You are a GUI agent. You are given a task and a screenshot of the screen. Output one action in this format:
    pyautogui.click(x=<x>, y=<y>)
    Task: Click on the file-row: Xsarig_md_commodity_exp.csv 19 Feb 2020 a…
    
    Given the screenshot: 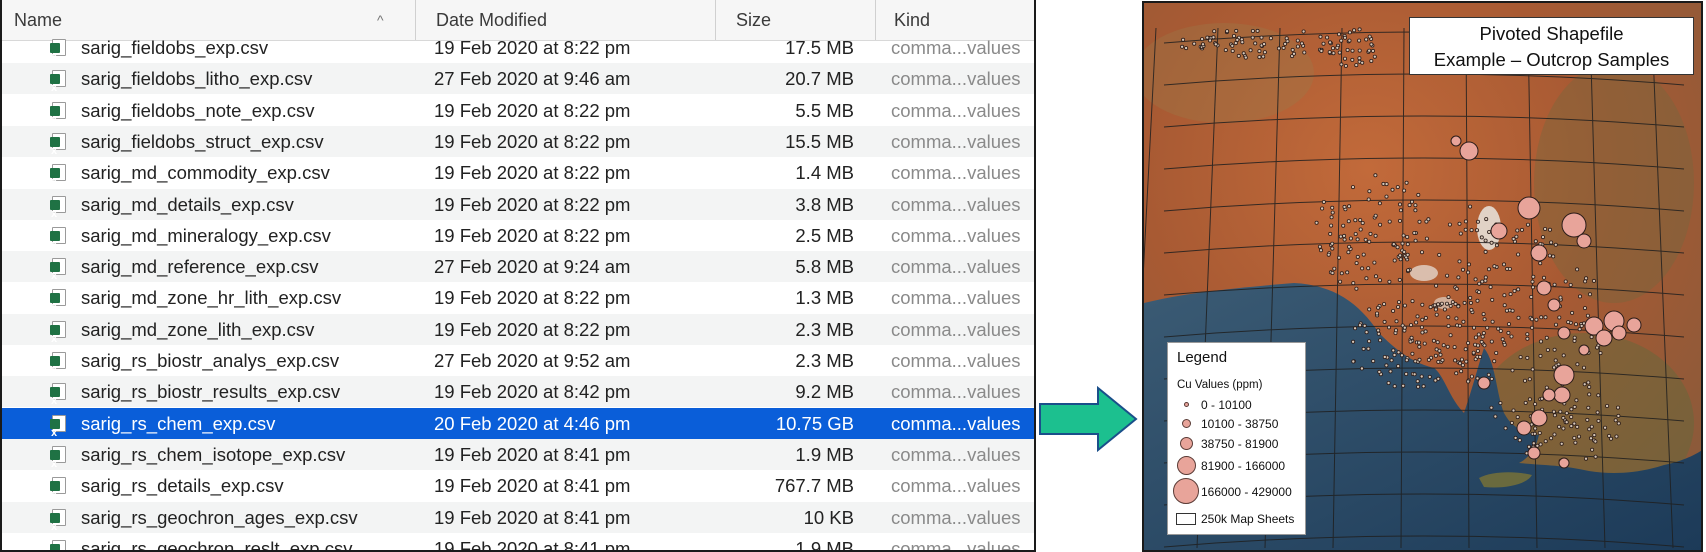 What is the action you would take?
    pyautogui.click(x=518, y=172)
    